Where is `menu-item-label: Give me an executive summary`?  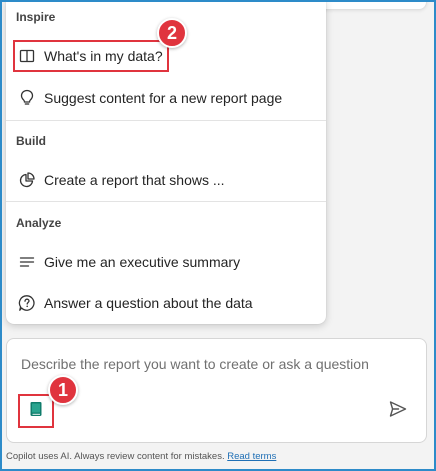
menu-item-label: Give me an executive summary is located at coordinates (142, 262).